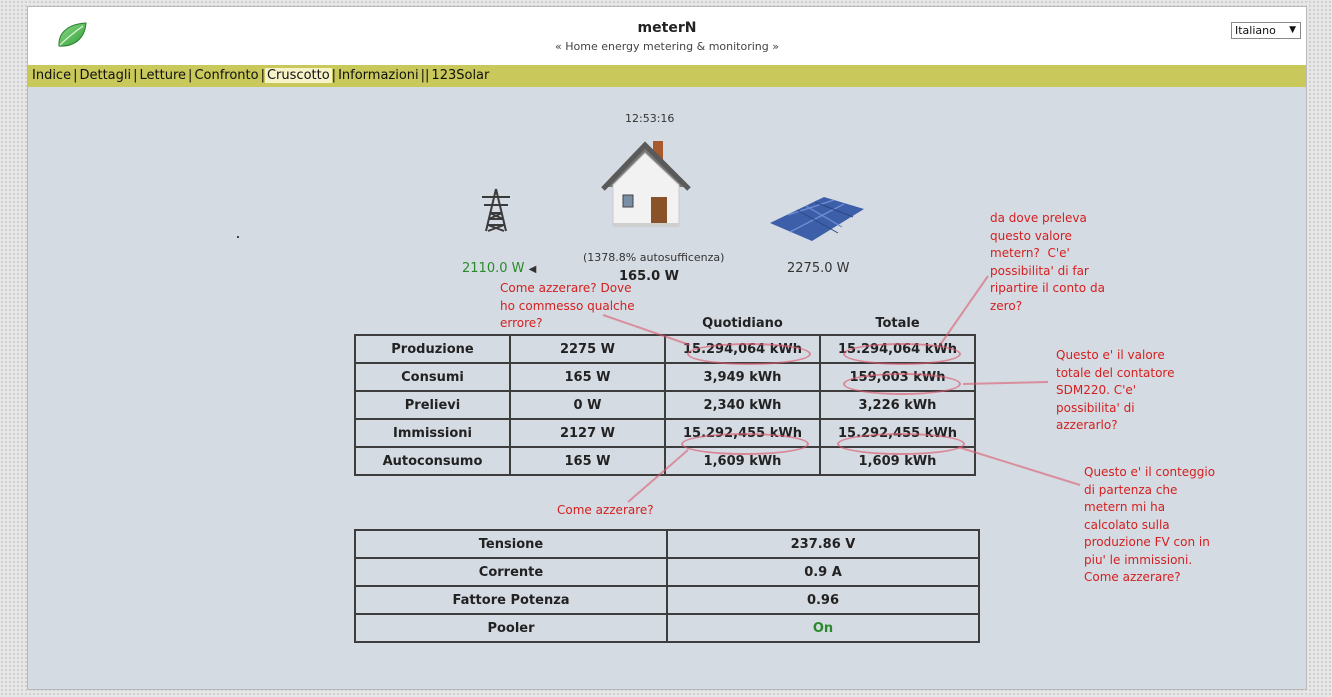  What do you see at coordinates (511, 572) in the screenshot?
I see `row-label: Corrente` at bounding box center [511, 572].